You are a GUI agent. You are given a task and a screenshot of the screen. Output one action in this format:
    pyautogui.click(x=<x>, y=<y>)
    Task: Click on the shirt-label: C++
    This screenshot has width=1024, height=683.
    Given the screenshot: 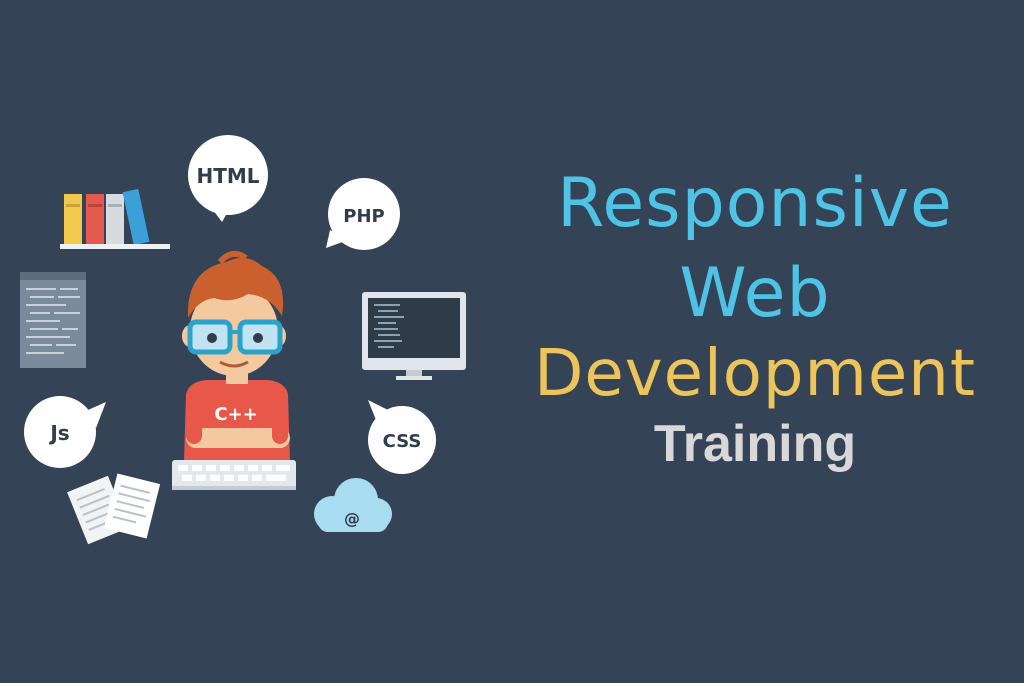 What is the action you would take?
    pyautogui.click(x=235, y=414)
    